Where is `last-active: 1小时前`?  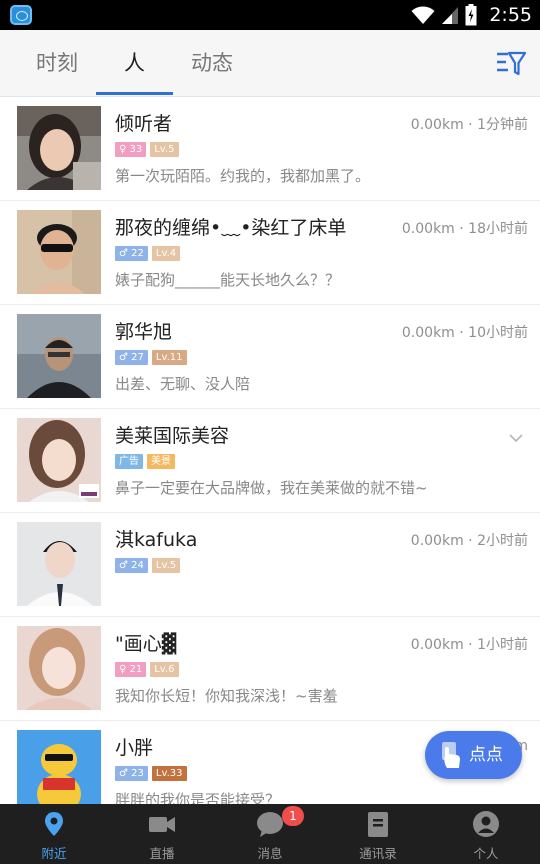 last-active: 1小时前 is located at coordinates (502, 645).